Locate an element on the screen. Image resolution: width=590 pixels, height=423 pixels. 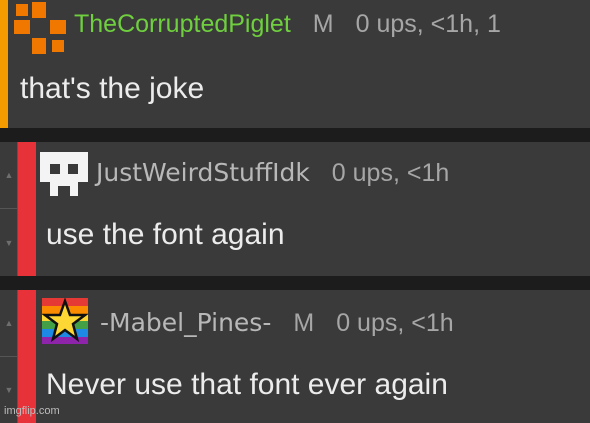
username-link: TheCorruptedPiglet is located at coordinates (182, 24).